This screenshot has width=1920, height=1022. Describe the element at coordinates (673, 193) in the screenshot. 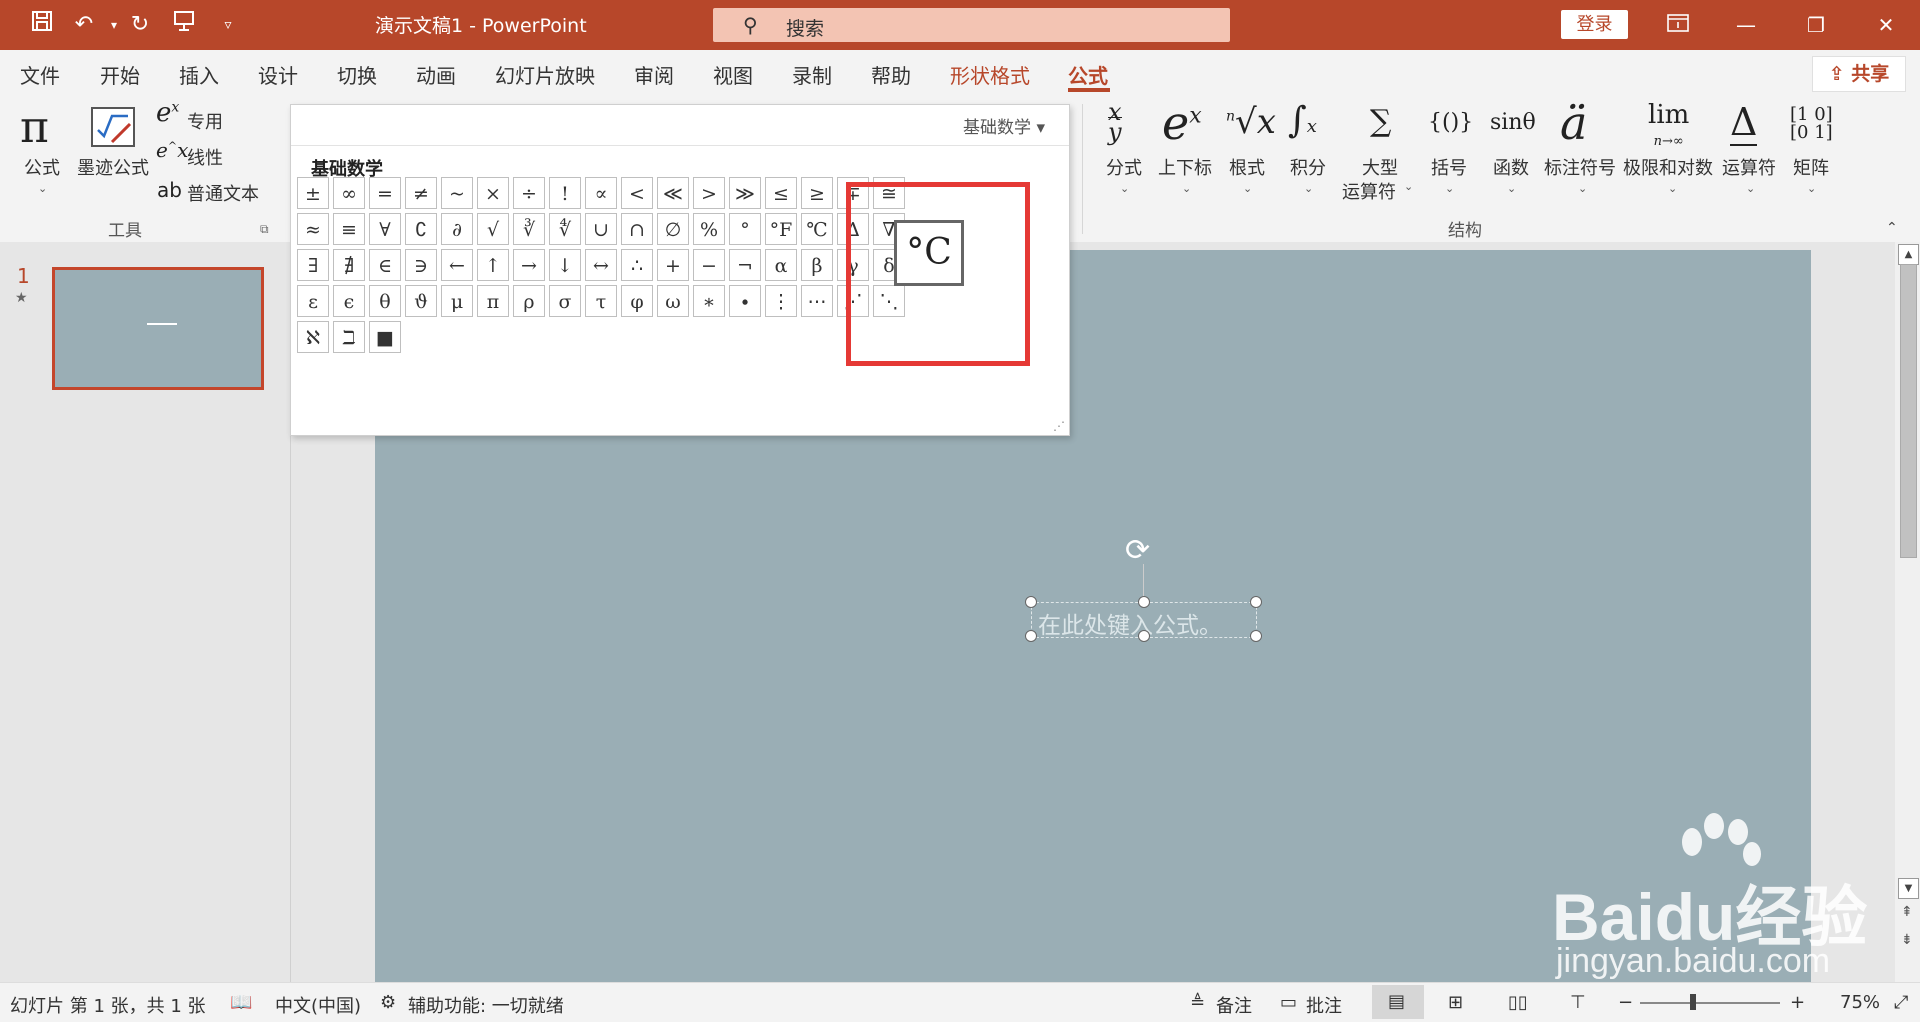

I see `symbol-button: ≪` at that location.